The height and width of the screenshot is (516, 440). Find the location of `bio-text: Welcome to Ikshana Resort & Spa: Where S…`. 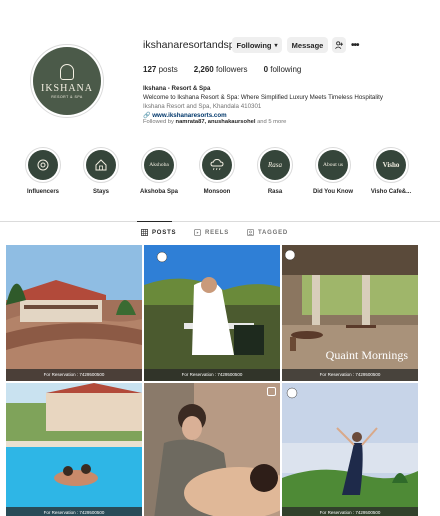

bio-text: Welcome to Ikshana Resort & Spa: Where S… is located at coordinates (263, 97).